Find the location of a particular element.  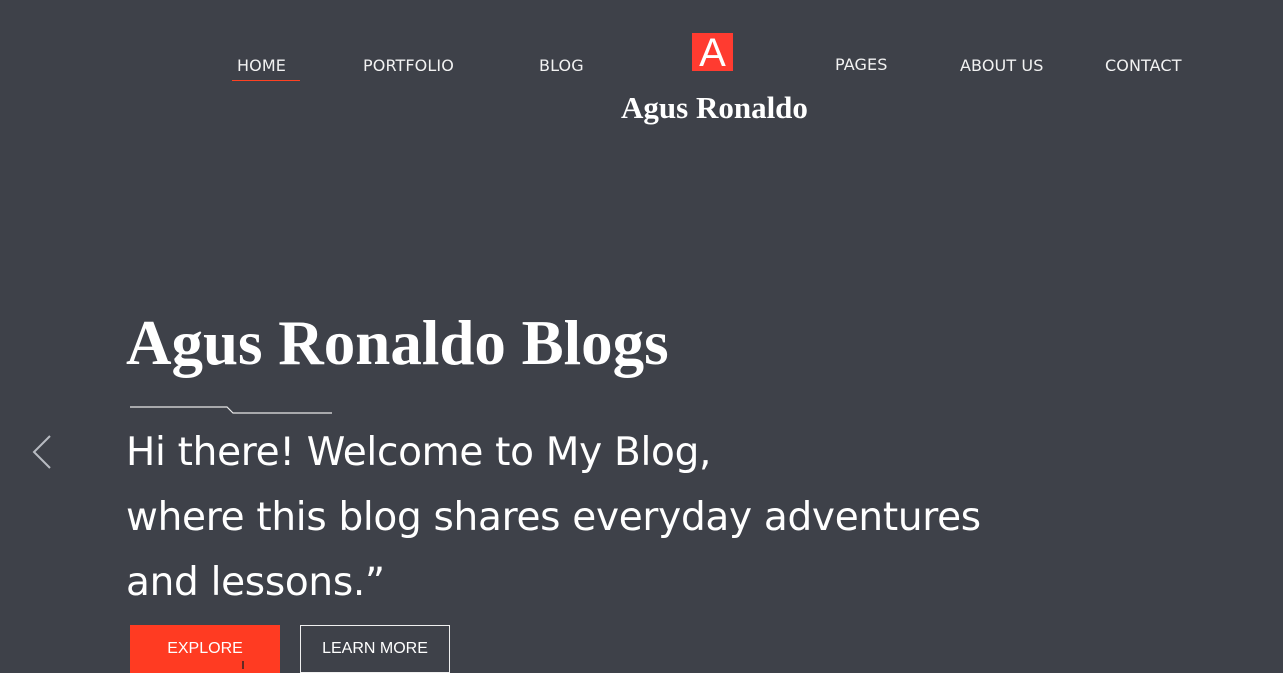

nav-active-underline is located at coordinates (266, 80).